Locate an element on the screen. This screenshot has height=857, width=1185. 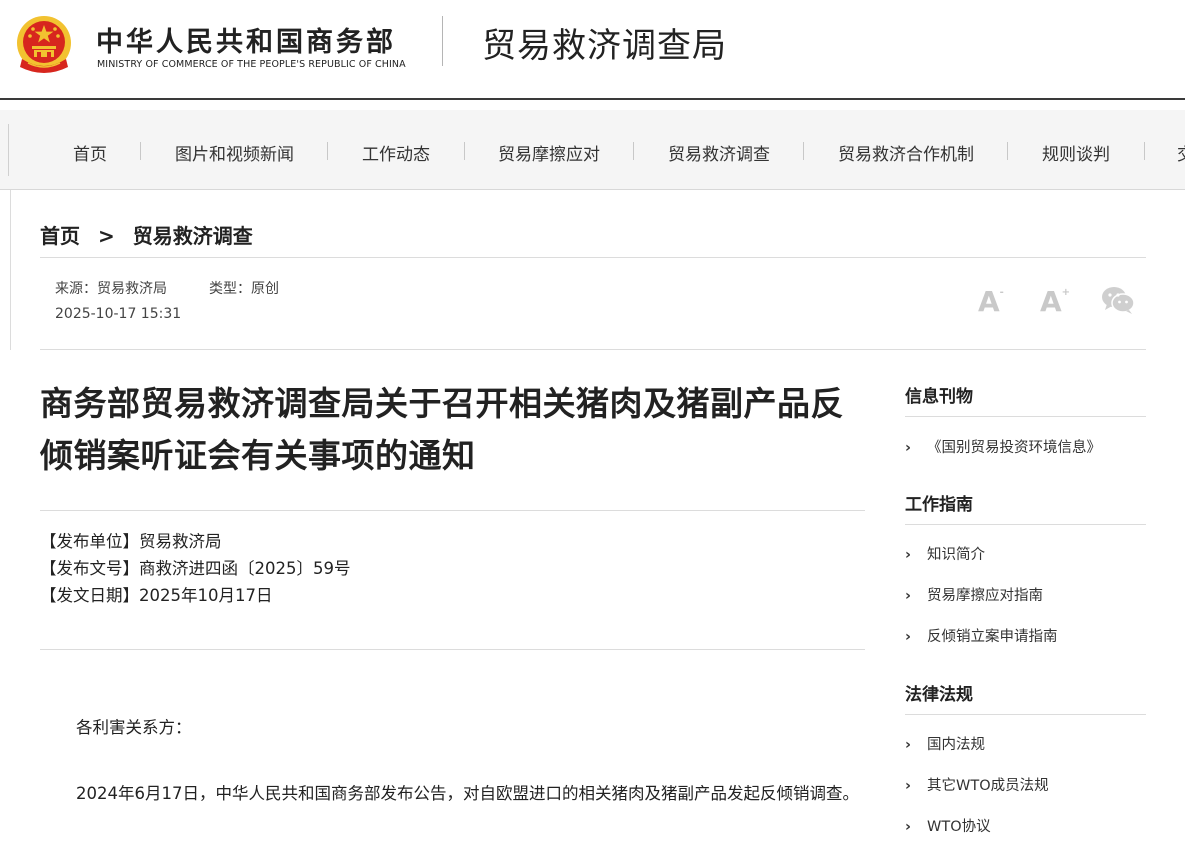
sidebar-item-label: 反倾销立案申请指南 is located at coordinates (992, 637).